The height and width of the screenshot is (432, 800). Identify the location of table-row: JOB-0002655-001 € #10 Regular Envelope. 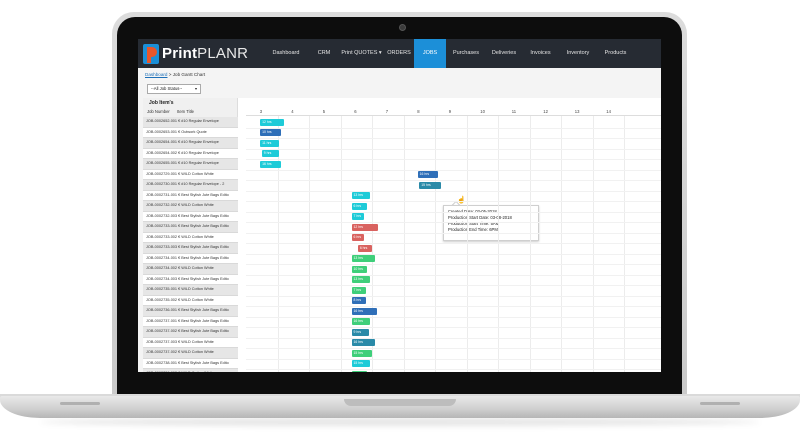
(190, 164).